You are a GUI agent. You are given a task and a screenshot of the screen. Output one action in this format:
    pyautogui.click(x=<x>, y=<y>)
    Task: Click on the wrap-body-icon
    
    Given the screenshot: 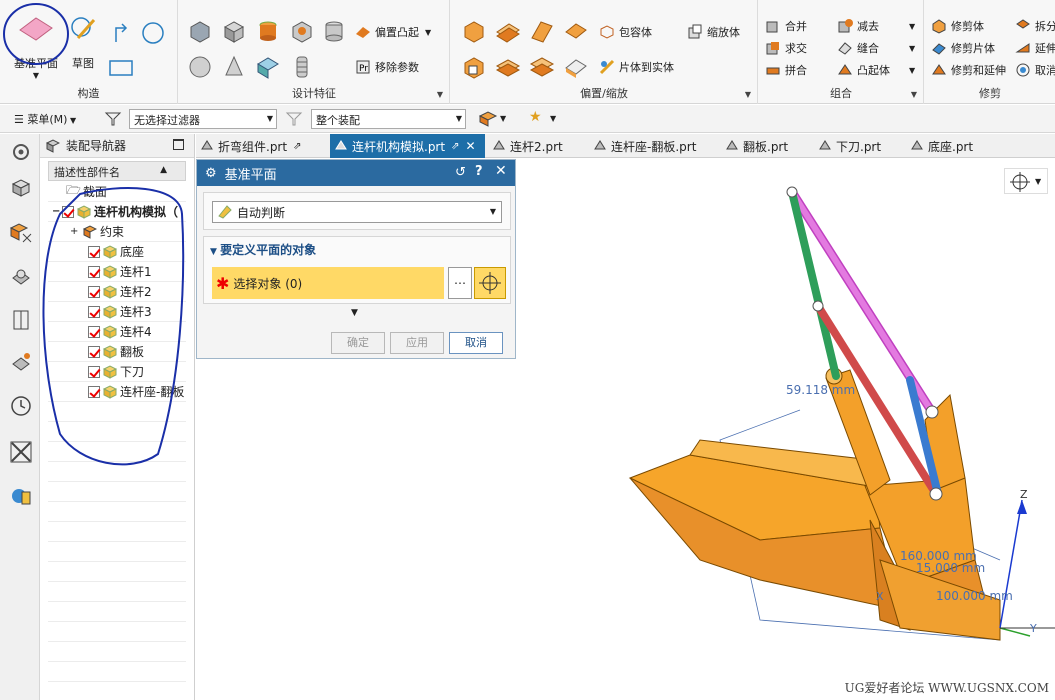 What is the action you would take?
    pyautogui.click(x=607, y=32)
    